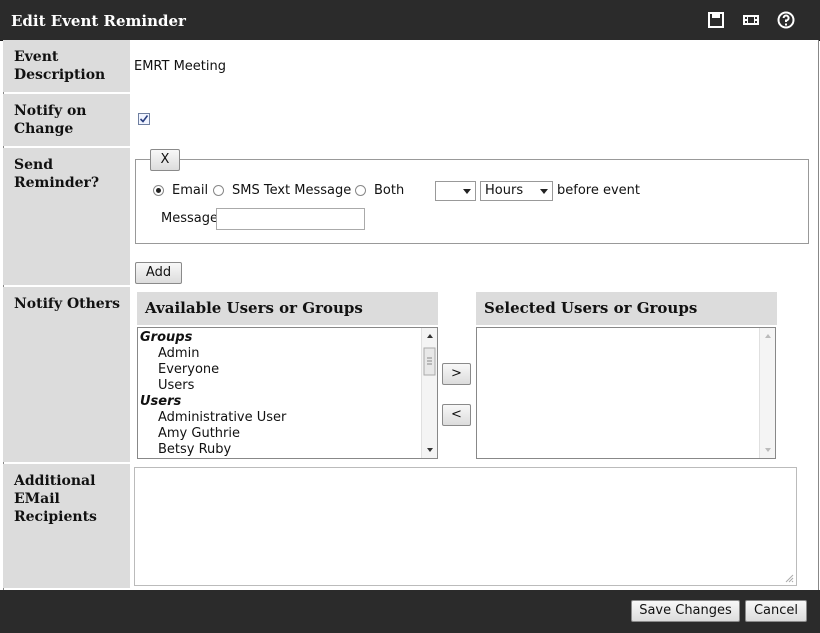  I want to click on save-changes-button: Save Changes, so click(685, 611).